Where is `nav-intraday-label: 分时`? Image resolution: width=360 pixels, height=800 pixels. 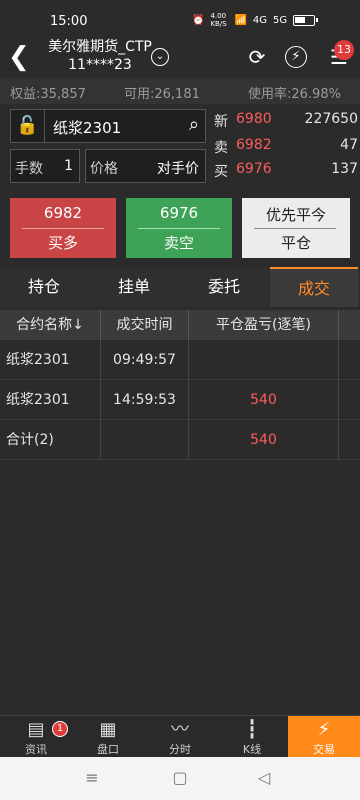
nav-intraday-label: 分时 is located at coordinates (180, 749).